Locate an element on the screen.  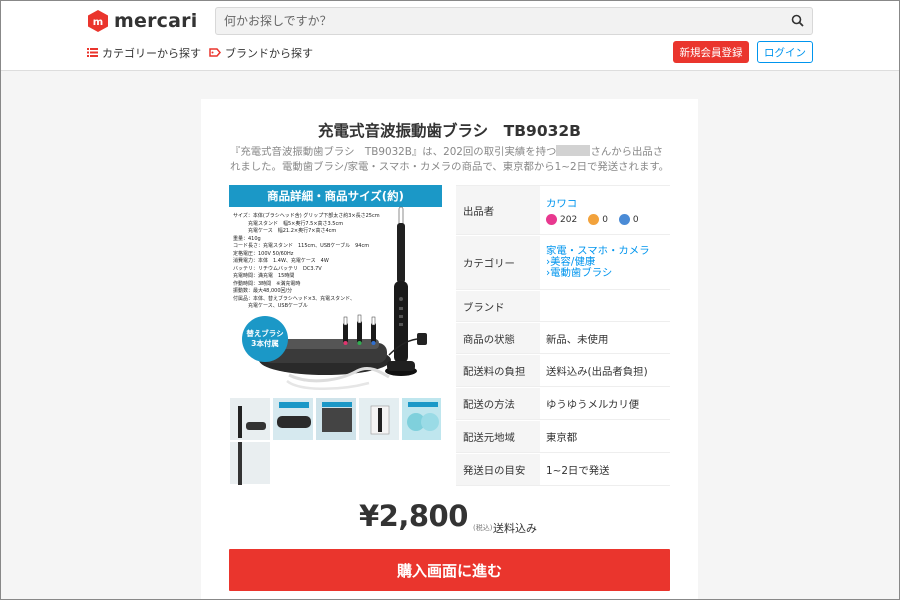
detail-row-brand: ブランド is located at coordinates (563, 306).